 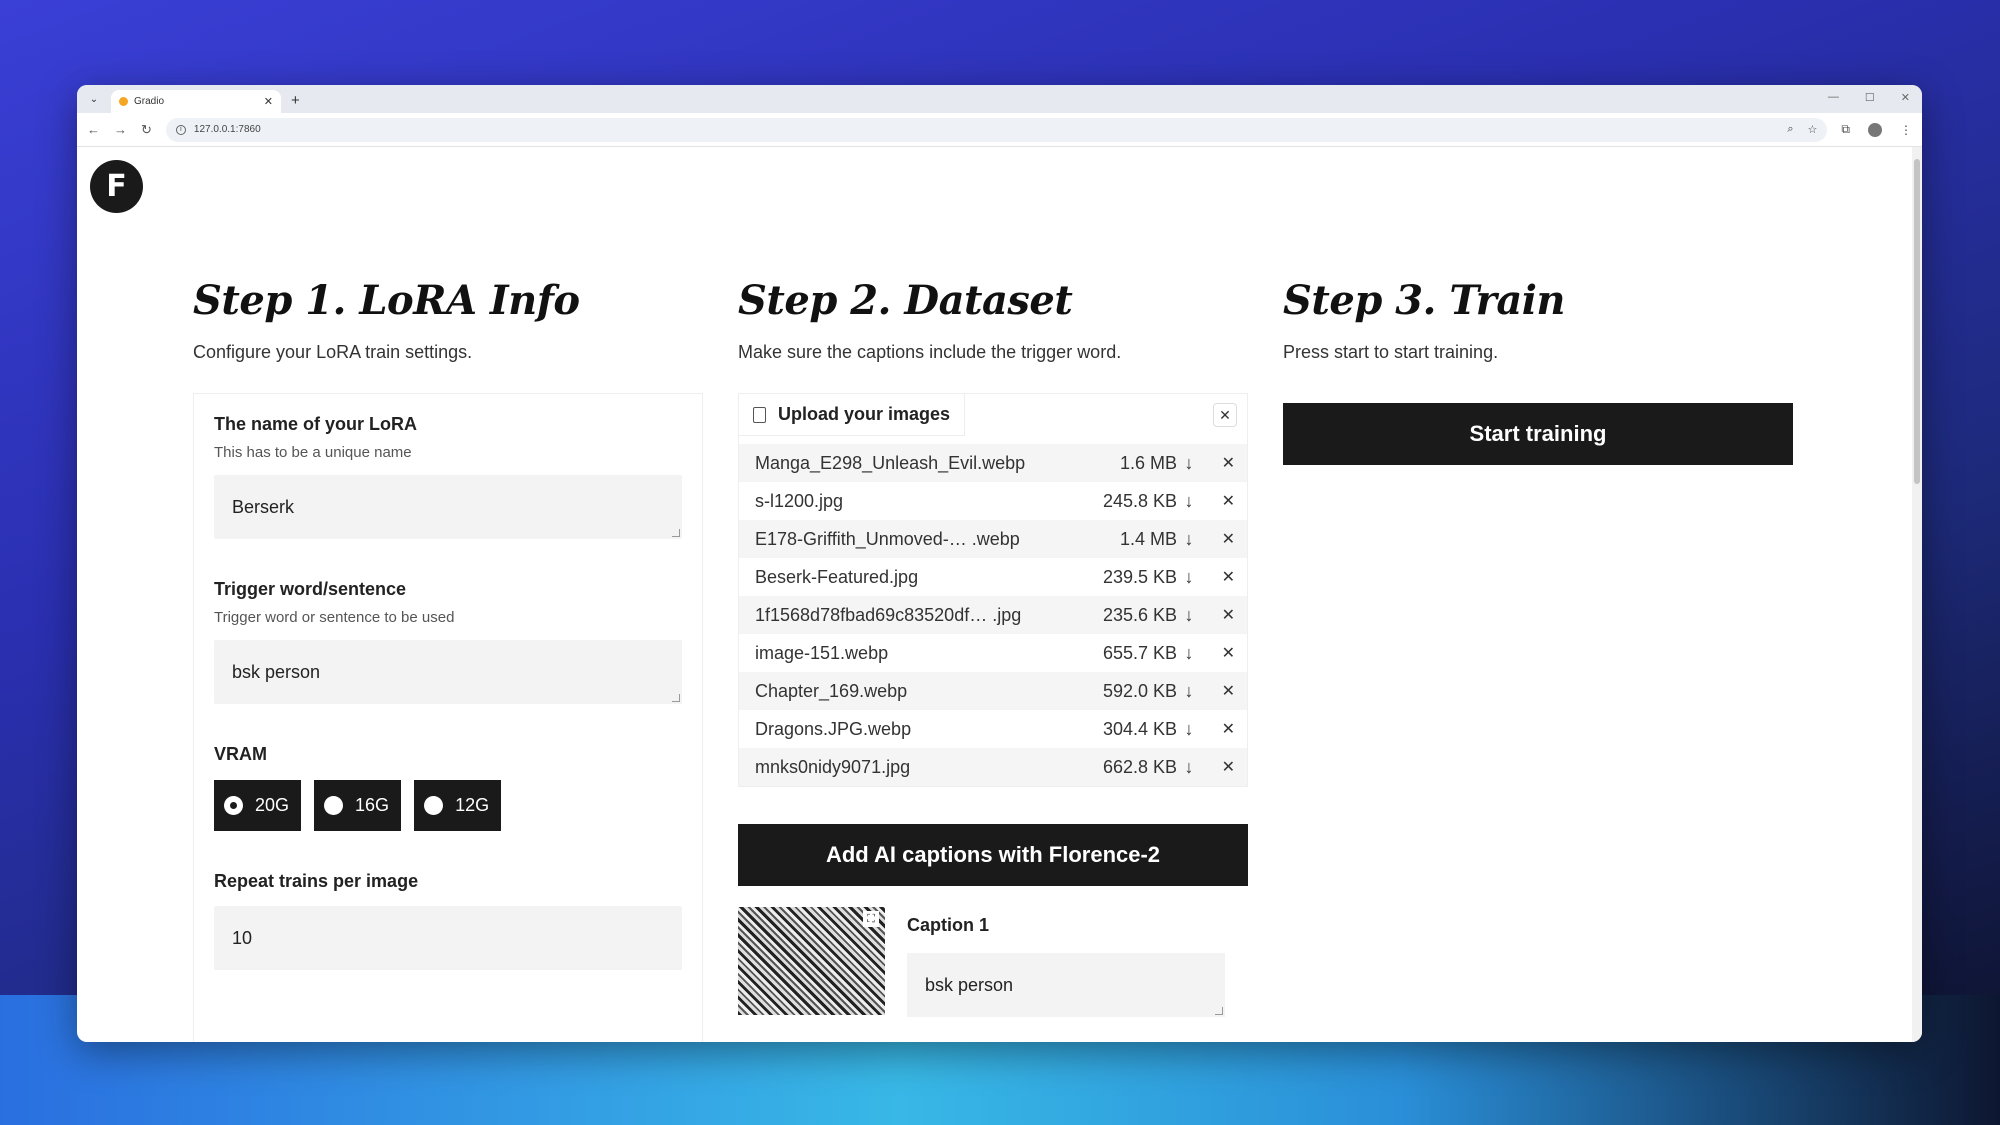 I want to click on scrollbar, so click(x=1917, y=594).